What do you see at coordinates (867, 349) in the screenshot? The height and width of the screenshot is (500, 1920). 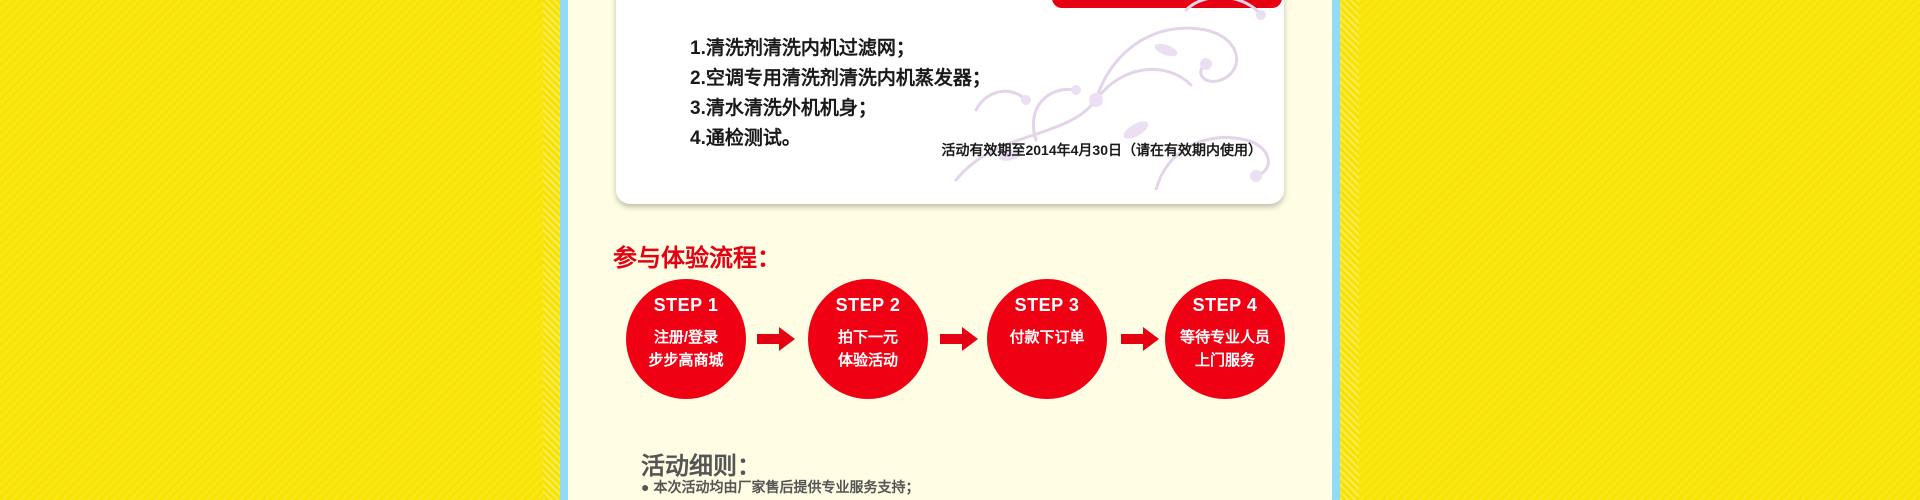 I see `step-description: 拍下一元 体验活动` at bounding box center [867, 349].